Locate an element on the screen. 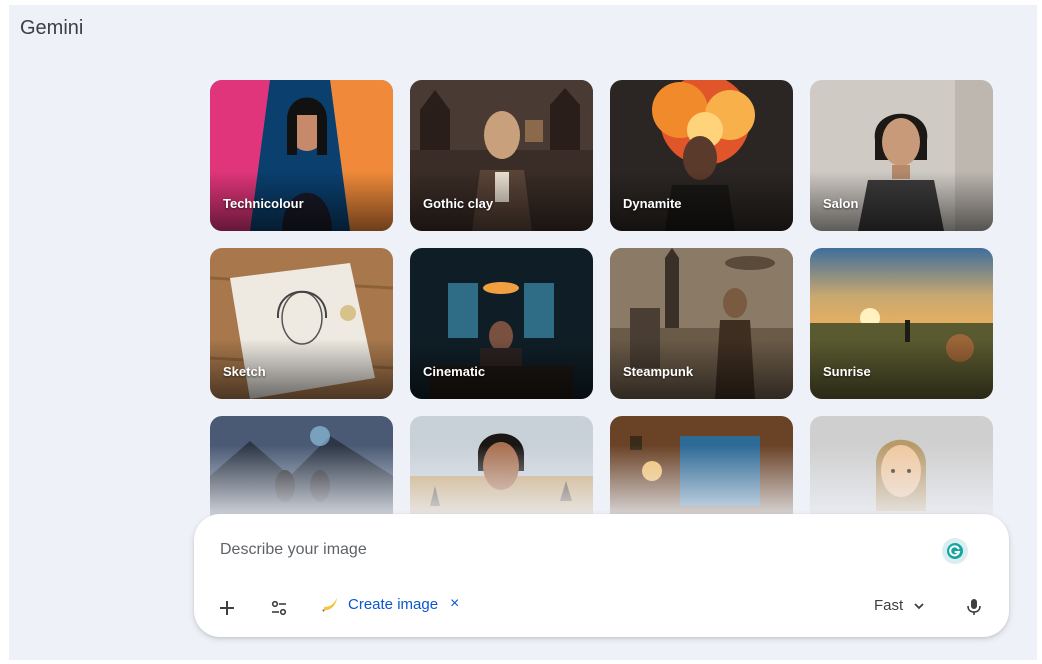 This screenshot has height=664, width=1042. style-card-dynamite: Dynamite is located at coordinates (701, 155).